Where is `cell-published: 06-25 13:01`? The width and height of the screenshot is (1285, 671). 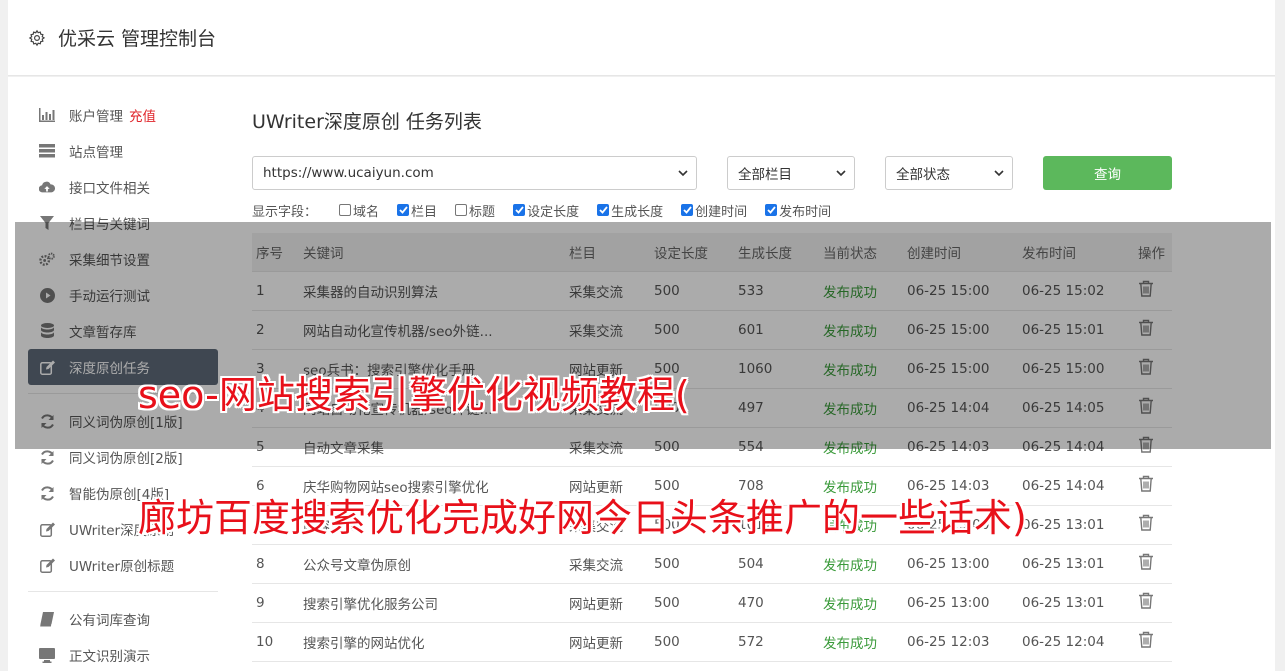 cell-published: 06-25 13:01 is located at coordinates (1076, 564).